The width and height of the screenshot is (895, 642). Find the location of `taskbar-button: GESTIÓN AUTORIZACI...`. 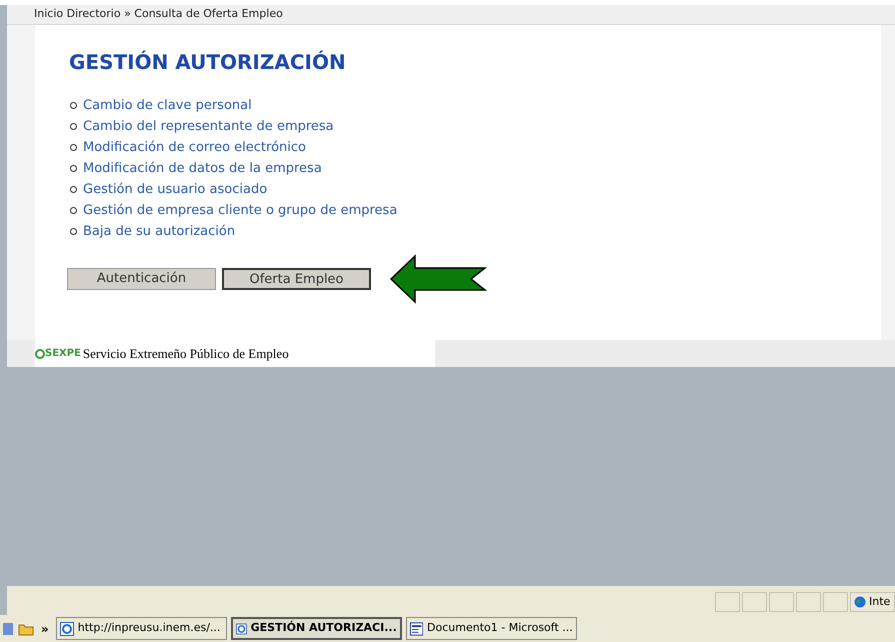

taskbar-button: GESTIÓN AUTORIZACI... is located at coordinates (316, 628).